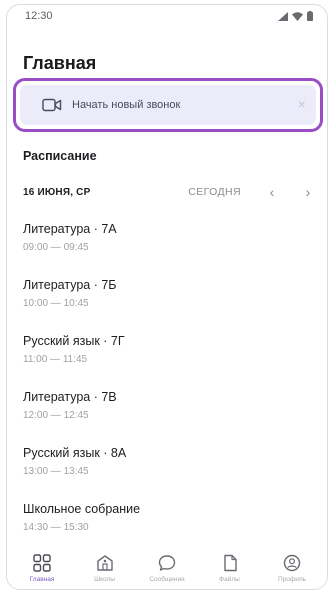  What do you see at coordinates (308, 192) in the screenshot?
I see `next-day-button: ›` at bounding box center [308, 192].